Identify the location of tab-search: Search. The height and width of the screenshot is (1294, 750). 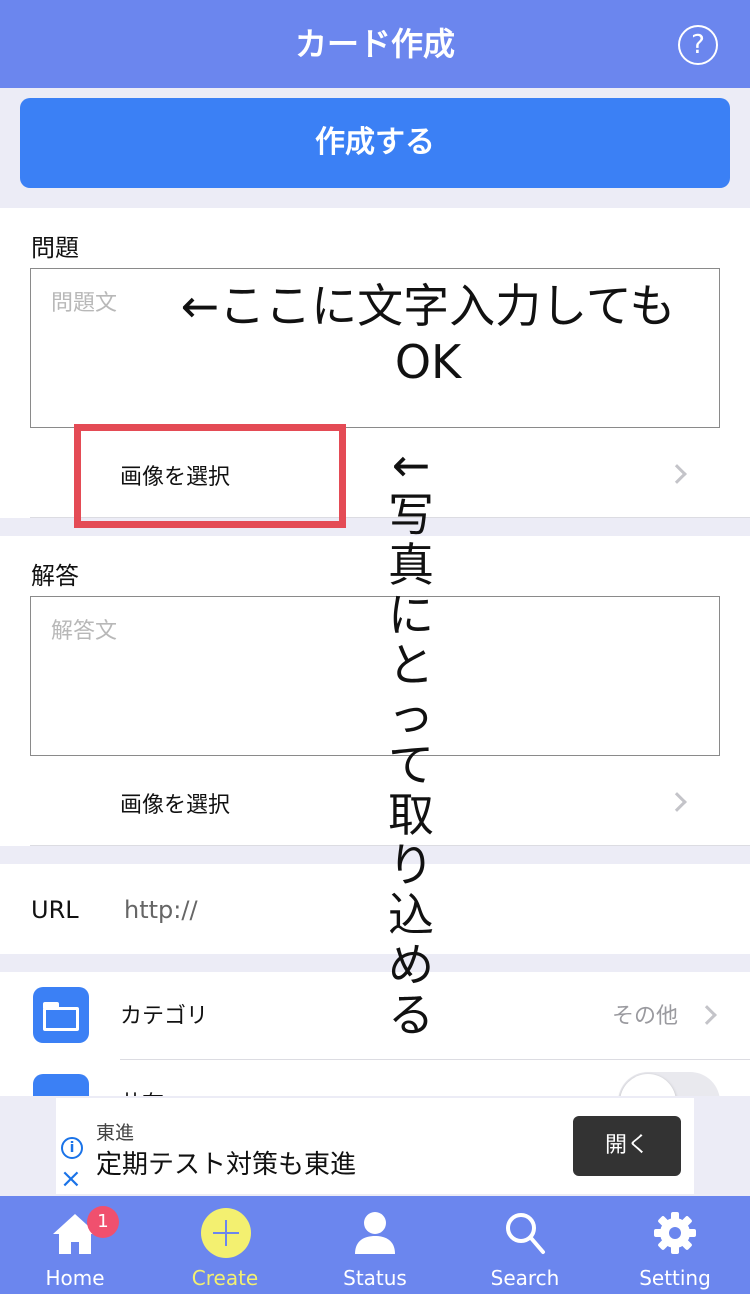
(525, 1245).